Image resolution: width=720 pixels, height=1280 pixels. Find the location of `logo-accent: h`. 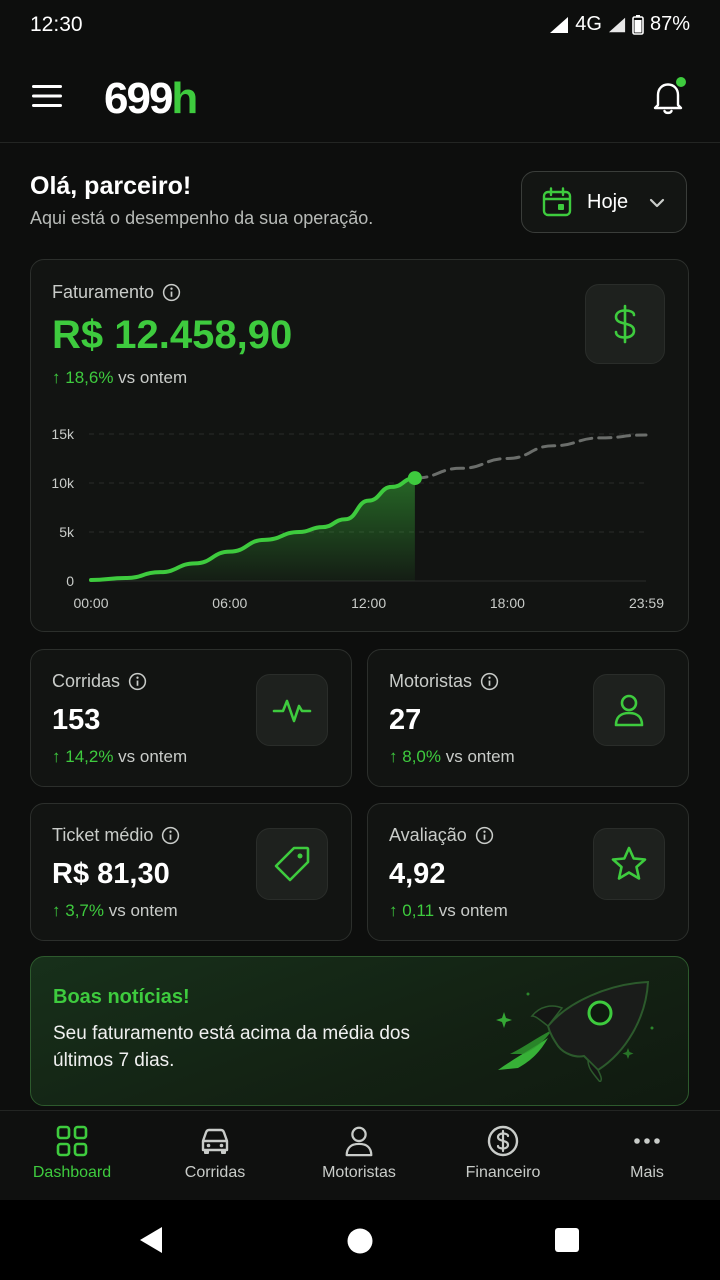

logo-accent: h is located at coordinates (184, 98).